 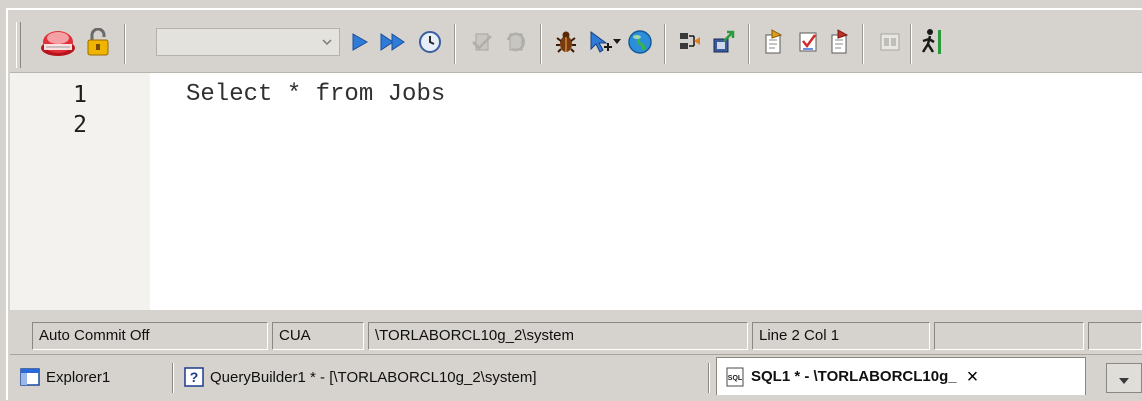 What do you see at coordinates (150, 336) in the screenshot?
I see `commit-mode-status: Auto Commit Off` at bounding box center [150, 336].